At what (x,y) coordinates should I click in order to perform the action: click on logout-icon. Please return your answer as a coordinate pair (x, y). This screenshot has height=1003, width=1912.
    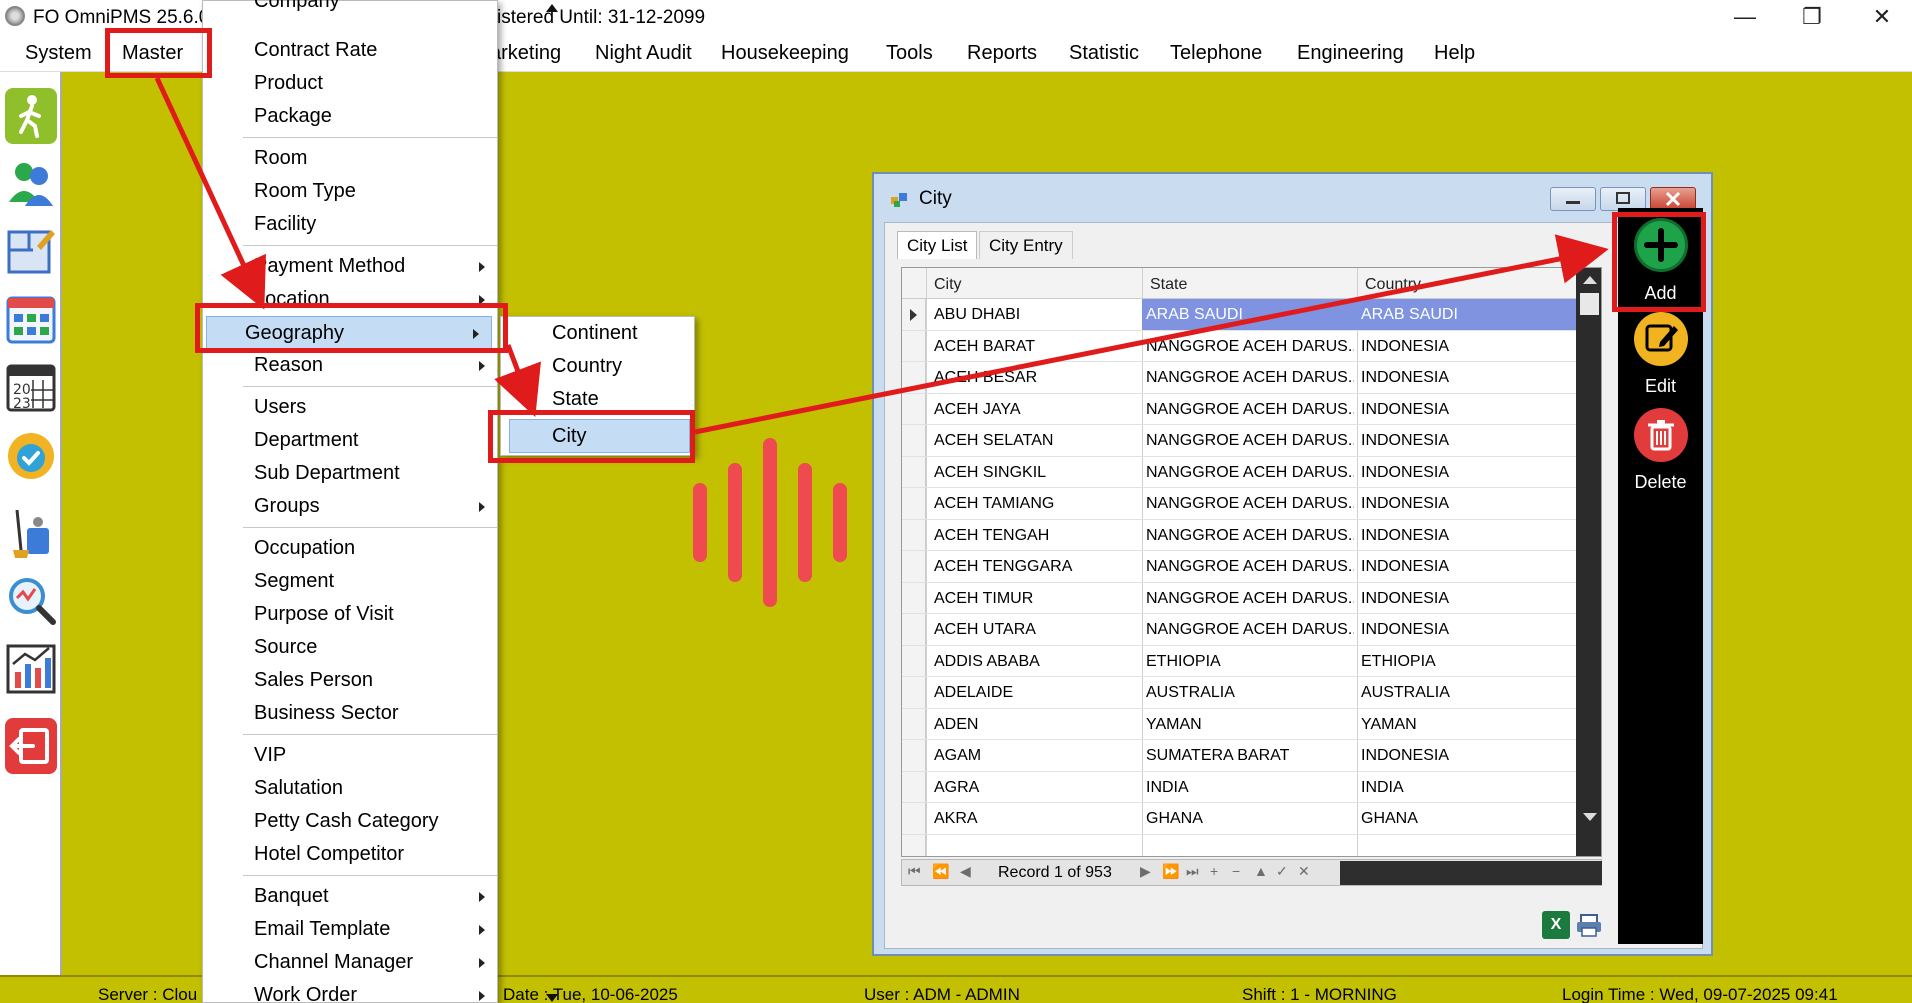
    Looking at the image, I should click on (31, 746).